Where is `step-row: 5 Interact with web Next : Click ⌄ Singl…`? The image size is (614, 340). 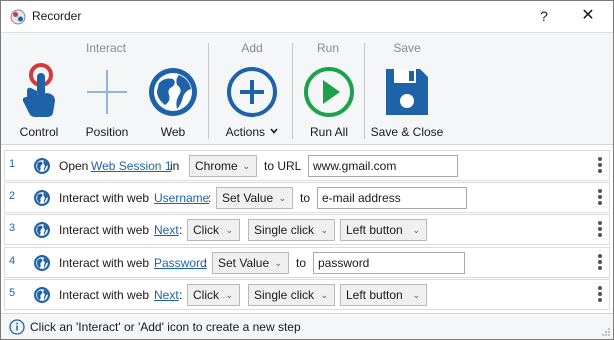
step-row: 5 Interact with web Next : Click ⌄ Singl… is located at coordinates (307, 294).